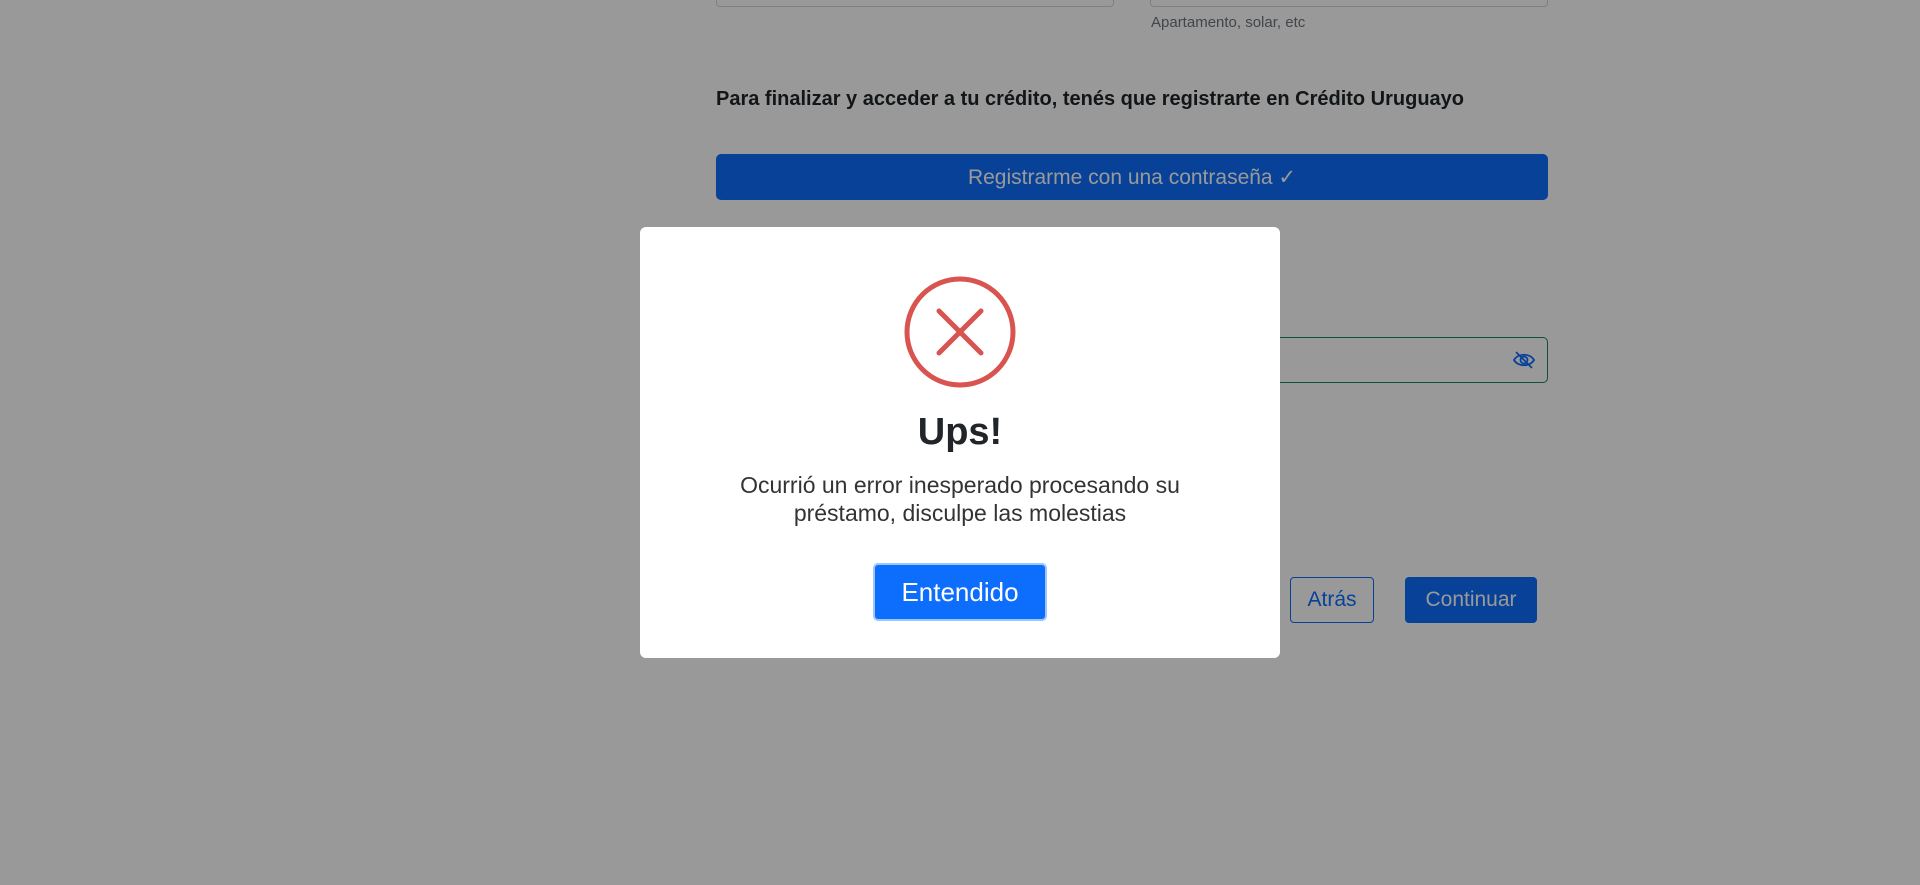 The height and width of the screenshot is (885, 1920). I want to click on dialog-title: Ups!, so click(960, 432).